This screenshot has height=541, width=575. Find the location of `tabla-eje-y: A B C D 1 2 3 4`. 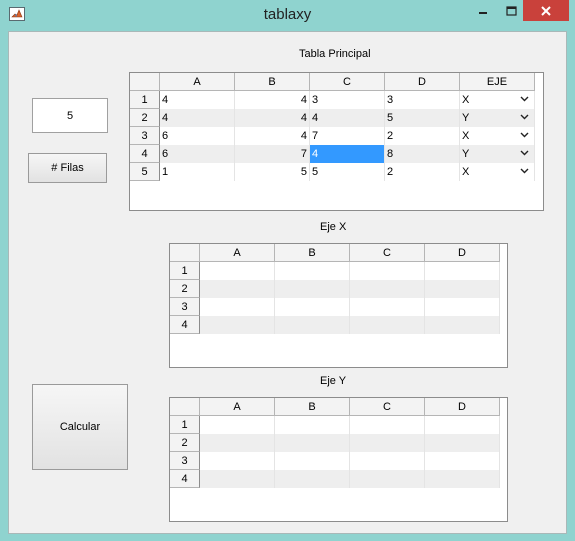

tabla-eje-y: A B C D 1 2 3 4 is located at coordinates (338, 459).